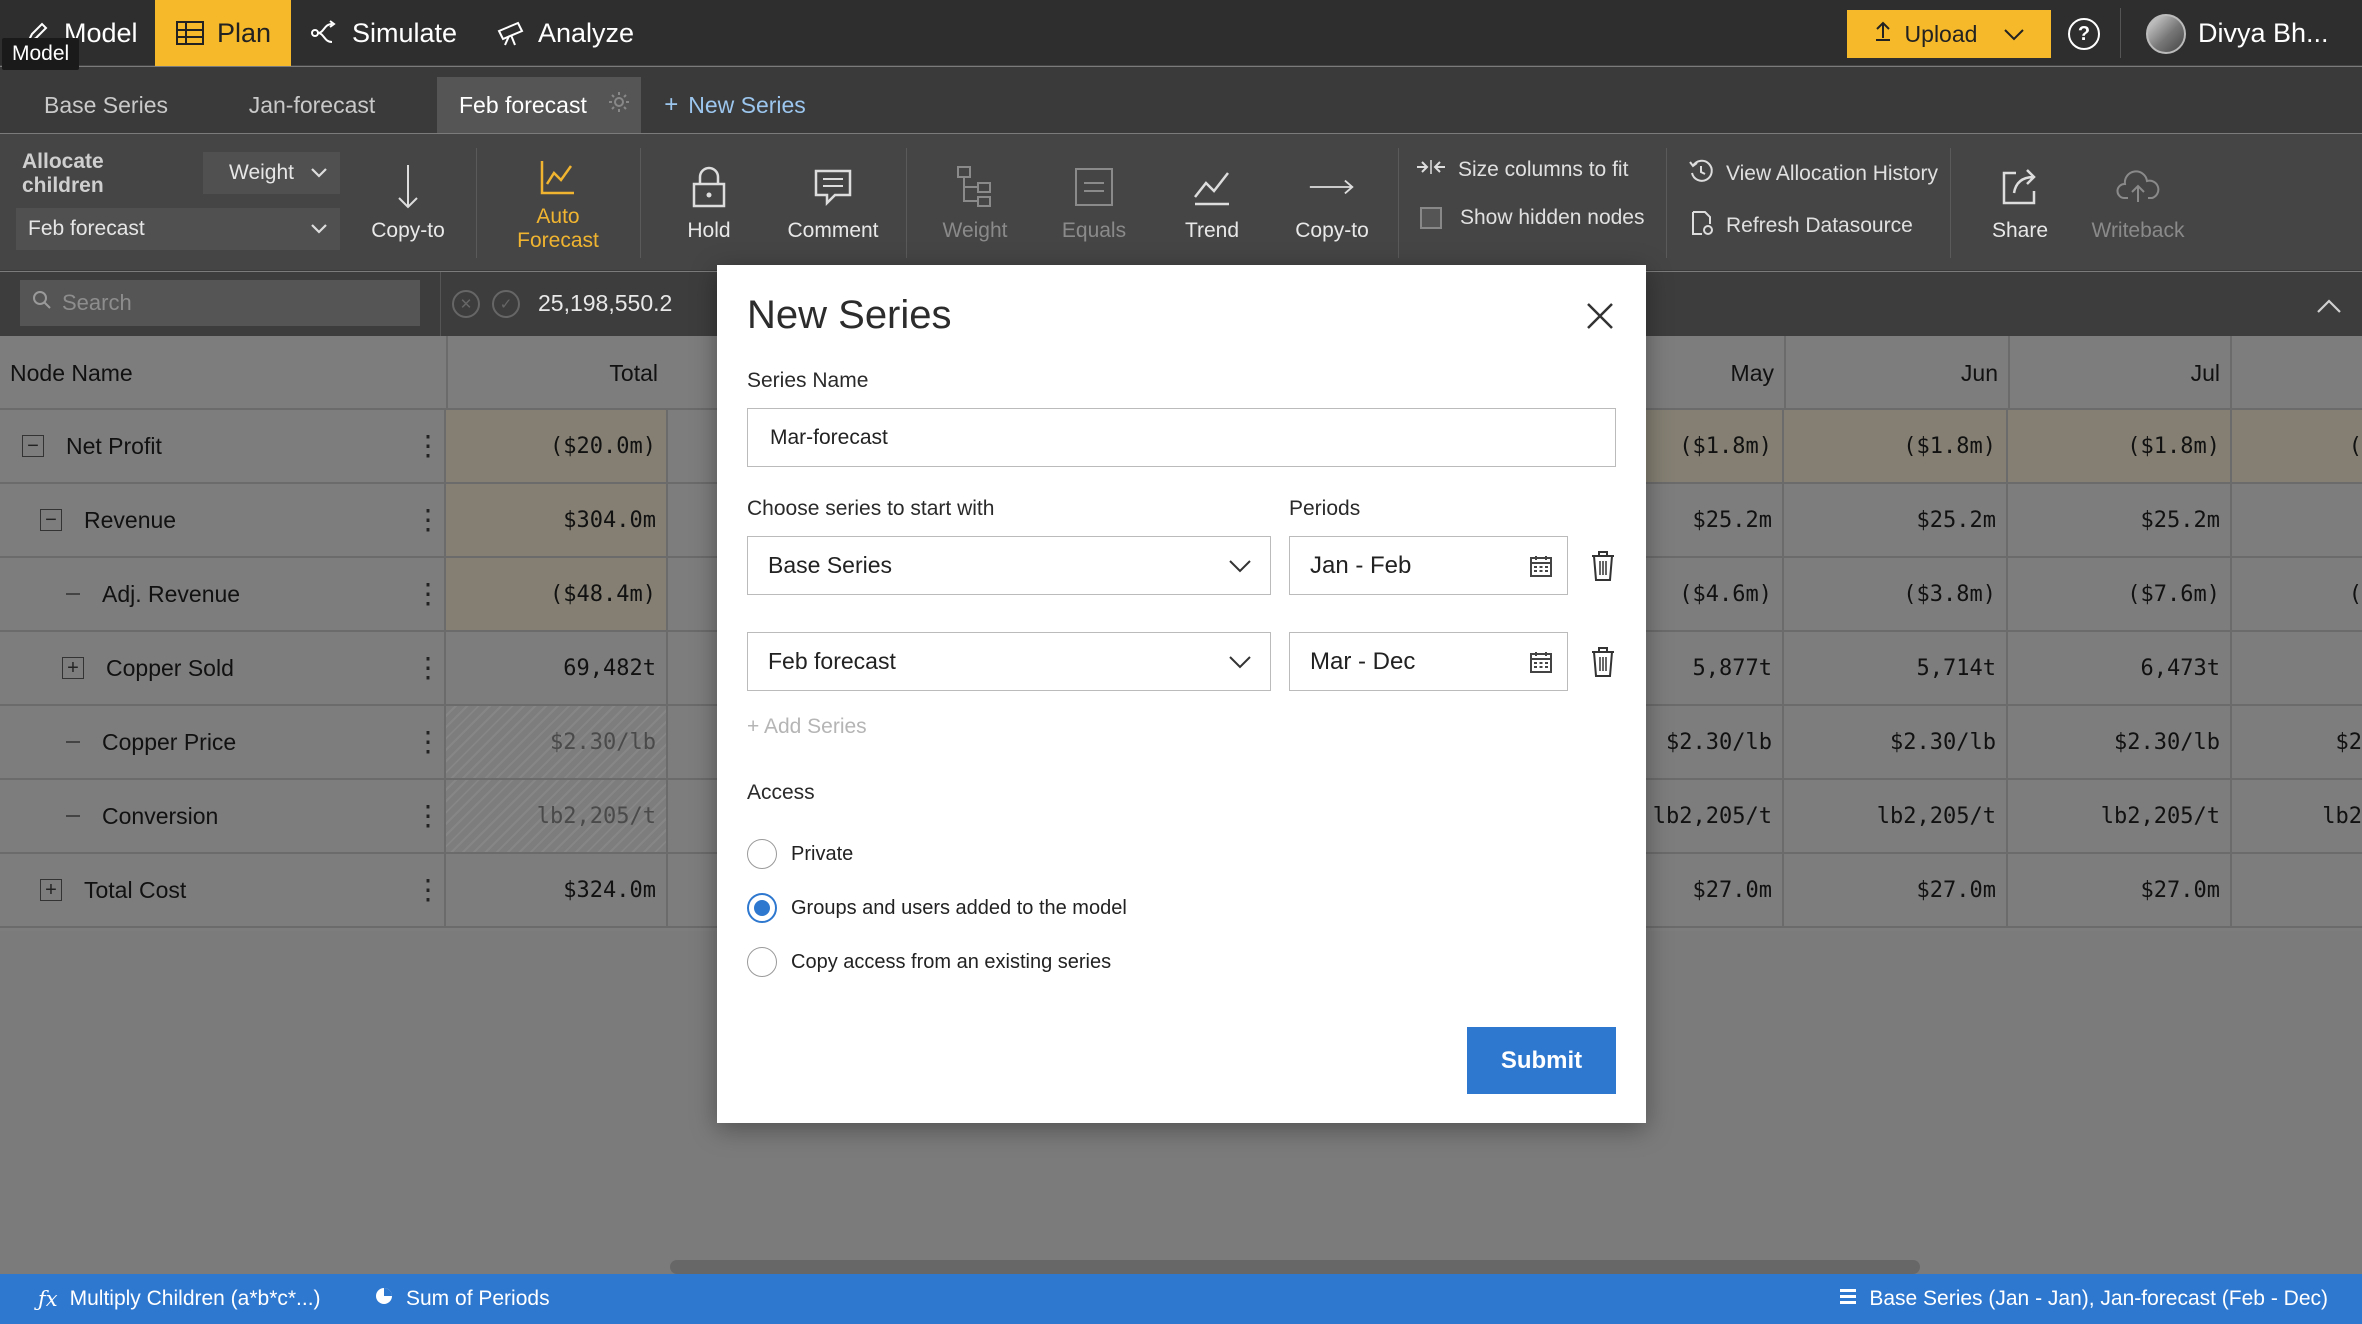  I want to click on cell-may: ($1.8m), so click(1715, 446).